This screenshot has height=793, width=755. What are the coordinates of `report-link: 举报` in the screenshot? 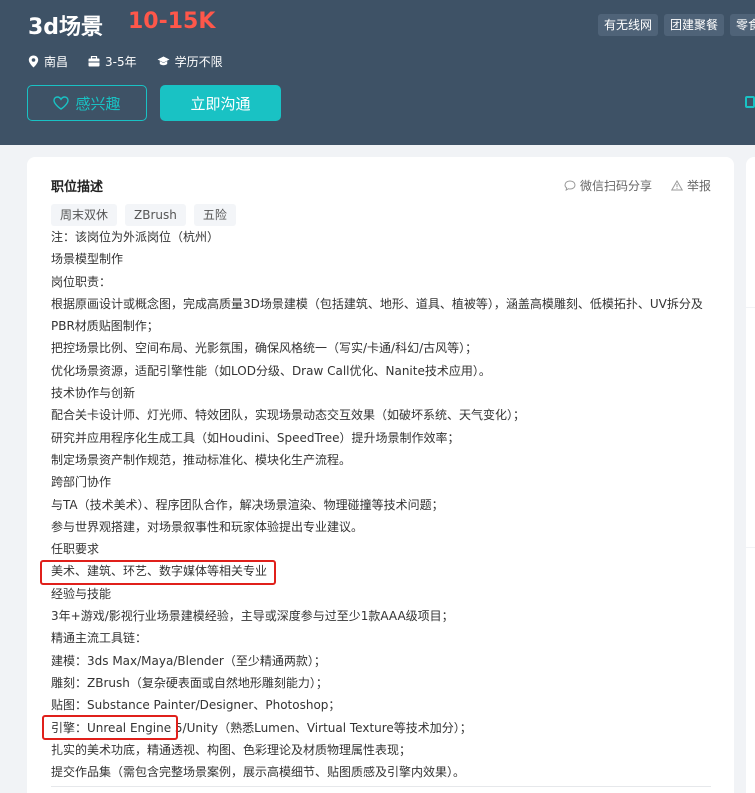 It's located at (691, 185).